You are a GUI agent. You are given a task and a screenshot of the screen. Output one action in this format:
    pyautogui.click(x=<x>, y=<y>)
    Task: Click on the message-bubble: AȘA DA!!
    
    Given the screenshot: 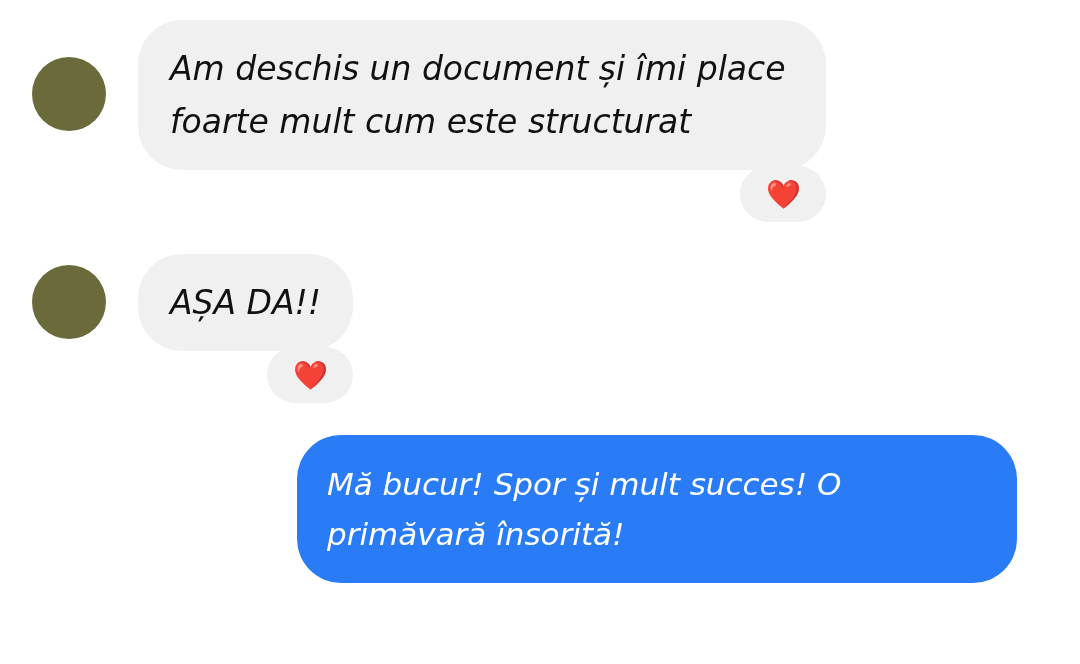 What is the action you would take?
    pyautogui.click(x=246, y=302)
    